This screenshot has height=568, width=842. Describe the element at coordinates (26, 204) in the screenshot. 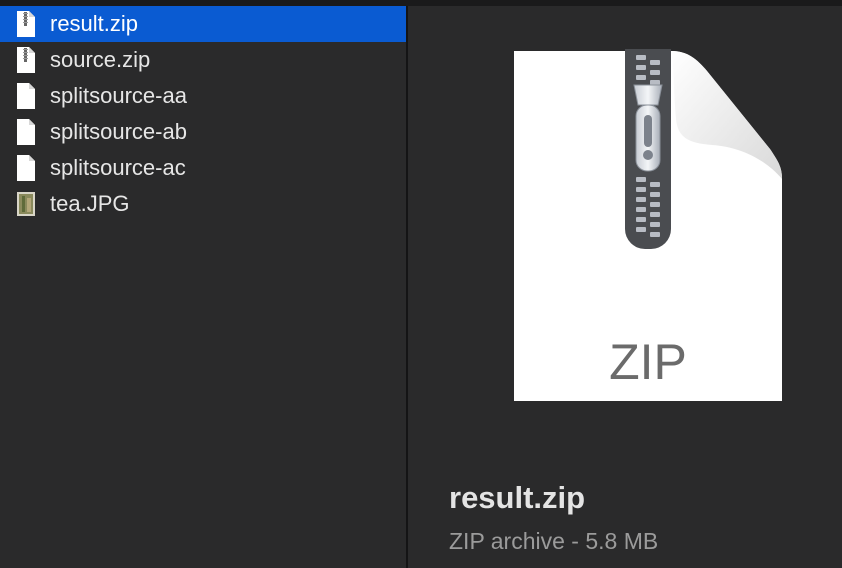

I see `image-thumbnail-icon` at that location.